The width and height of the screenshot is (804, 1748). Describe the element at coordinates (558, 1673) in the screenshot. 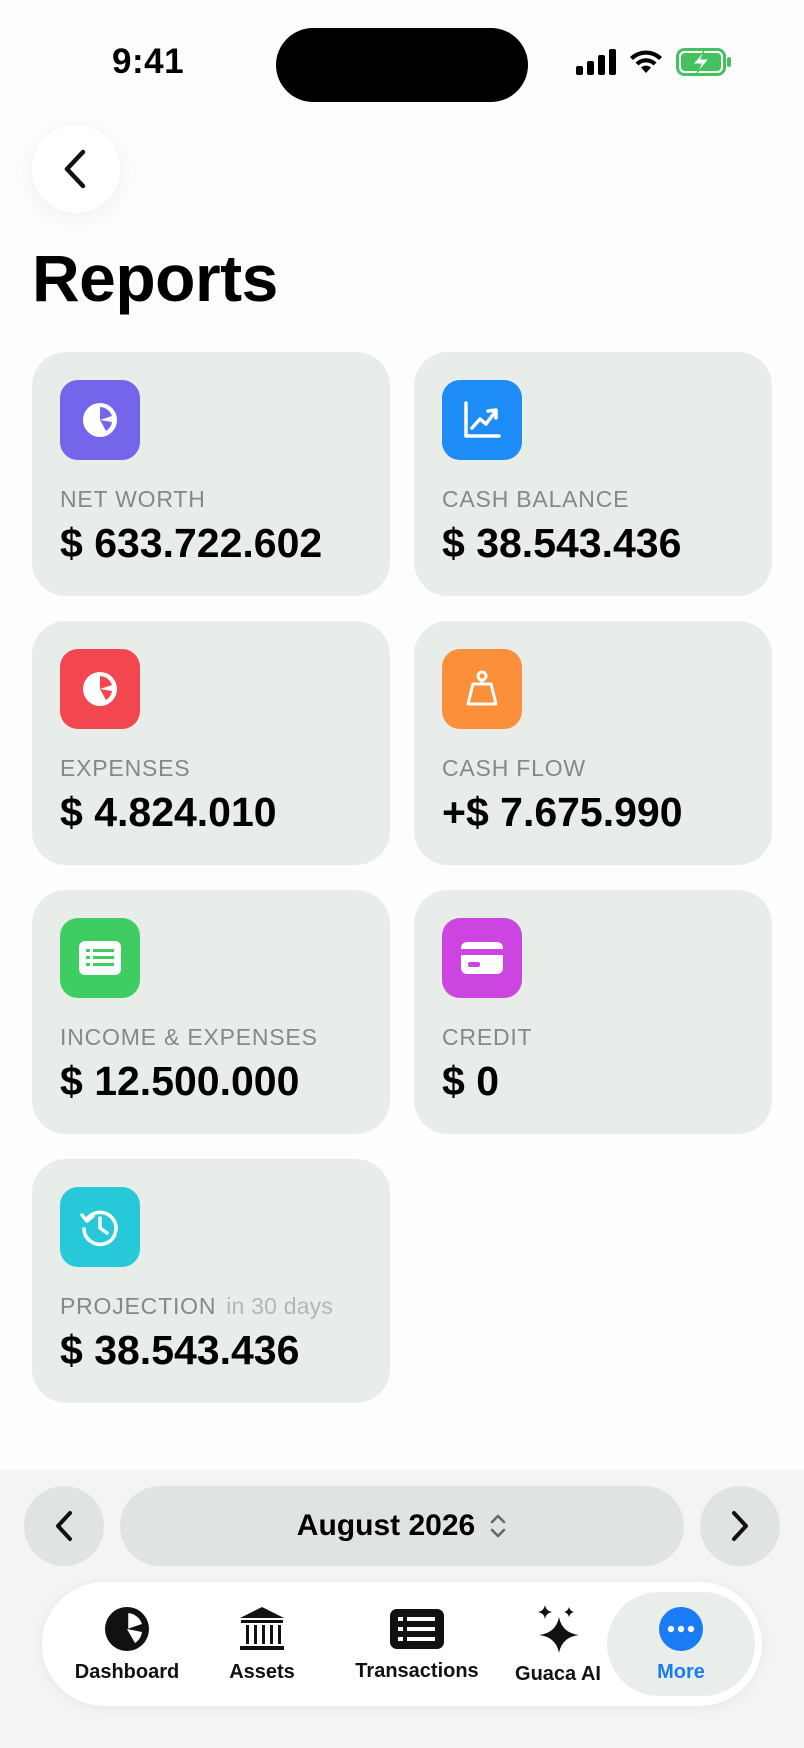

I see `tab-label: Guaca AI` at that location.